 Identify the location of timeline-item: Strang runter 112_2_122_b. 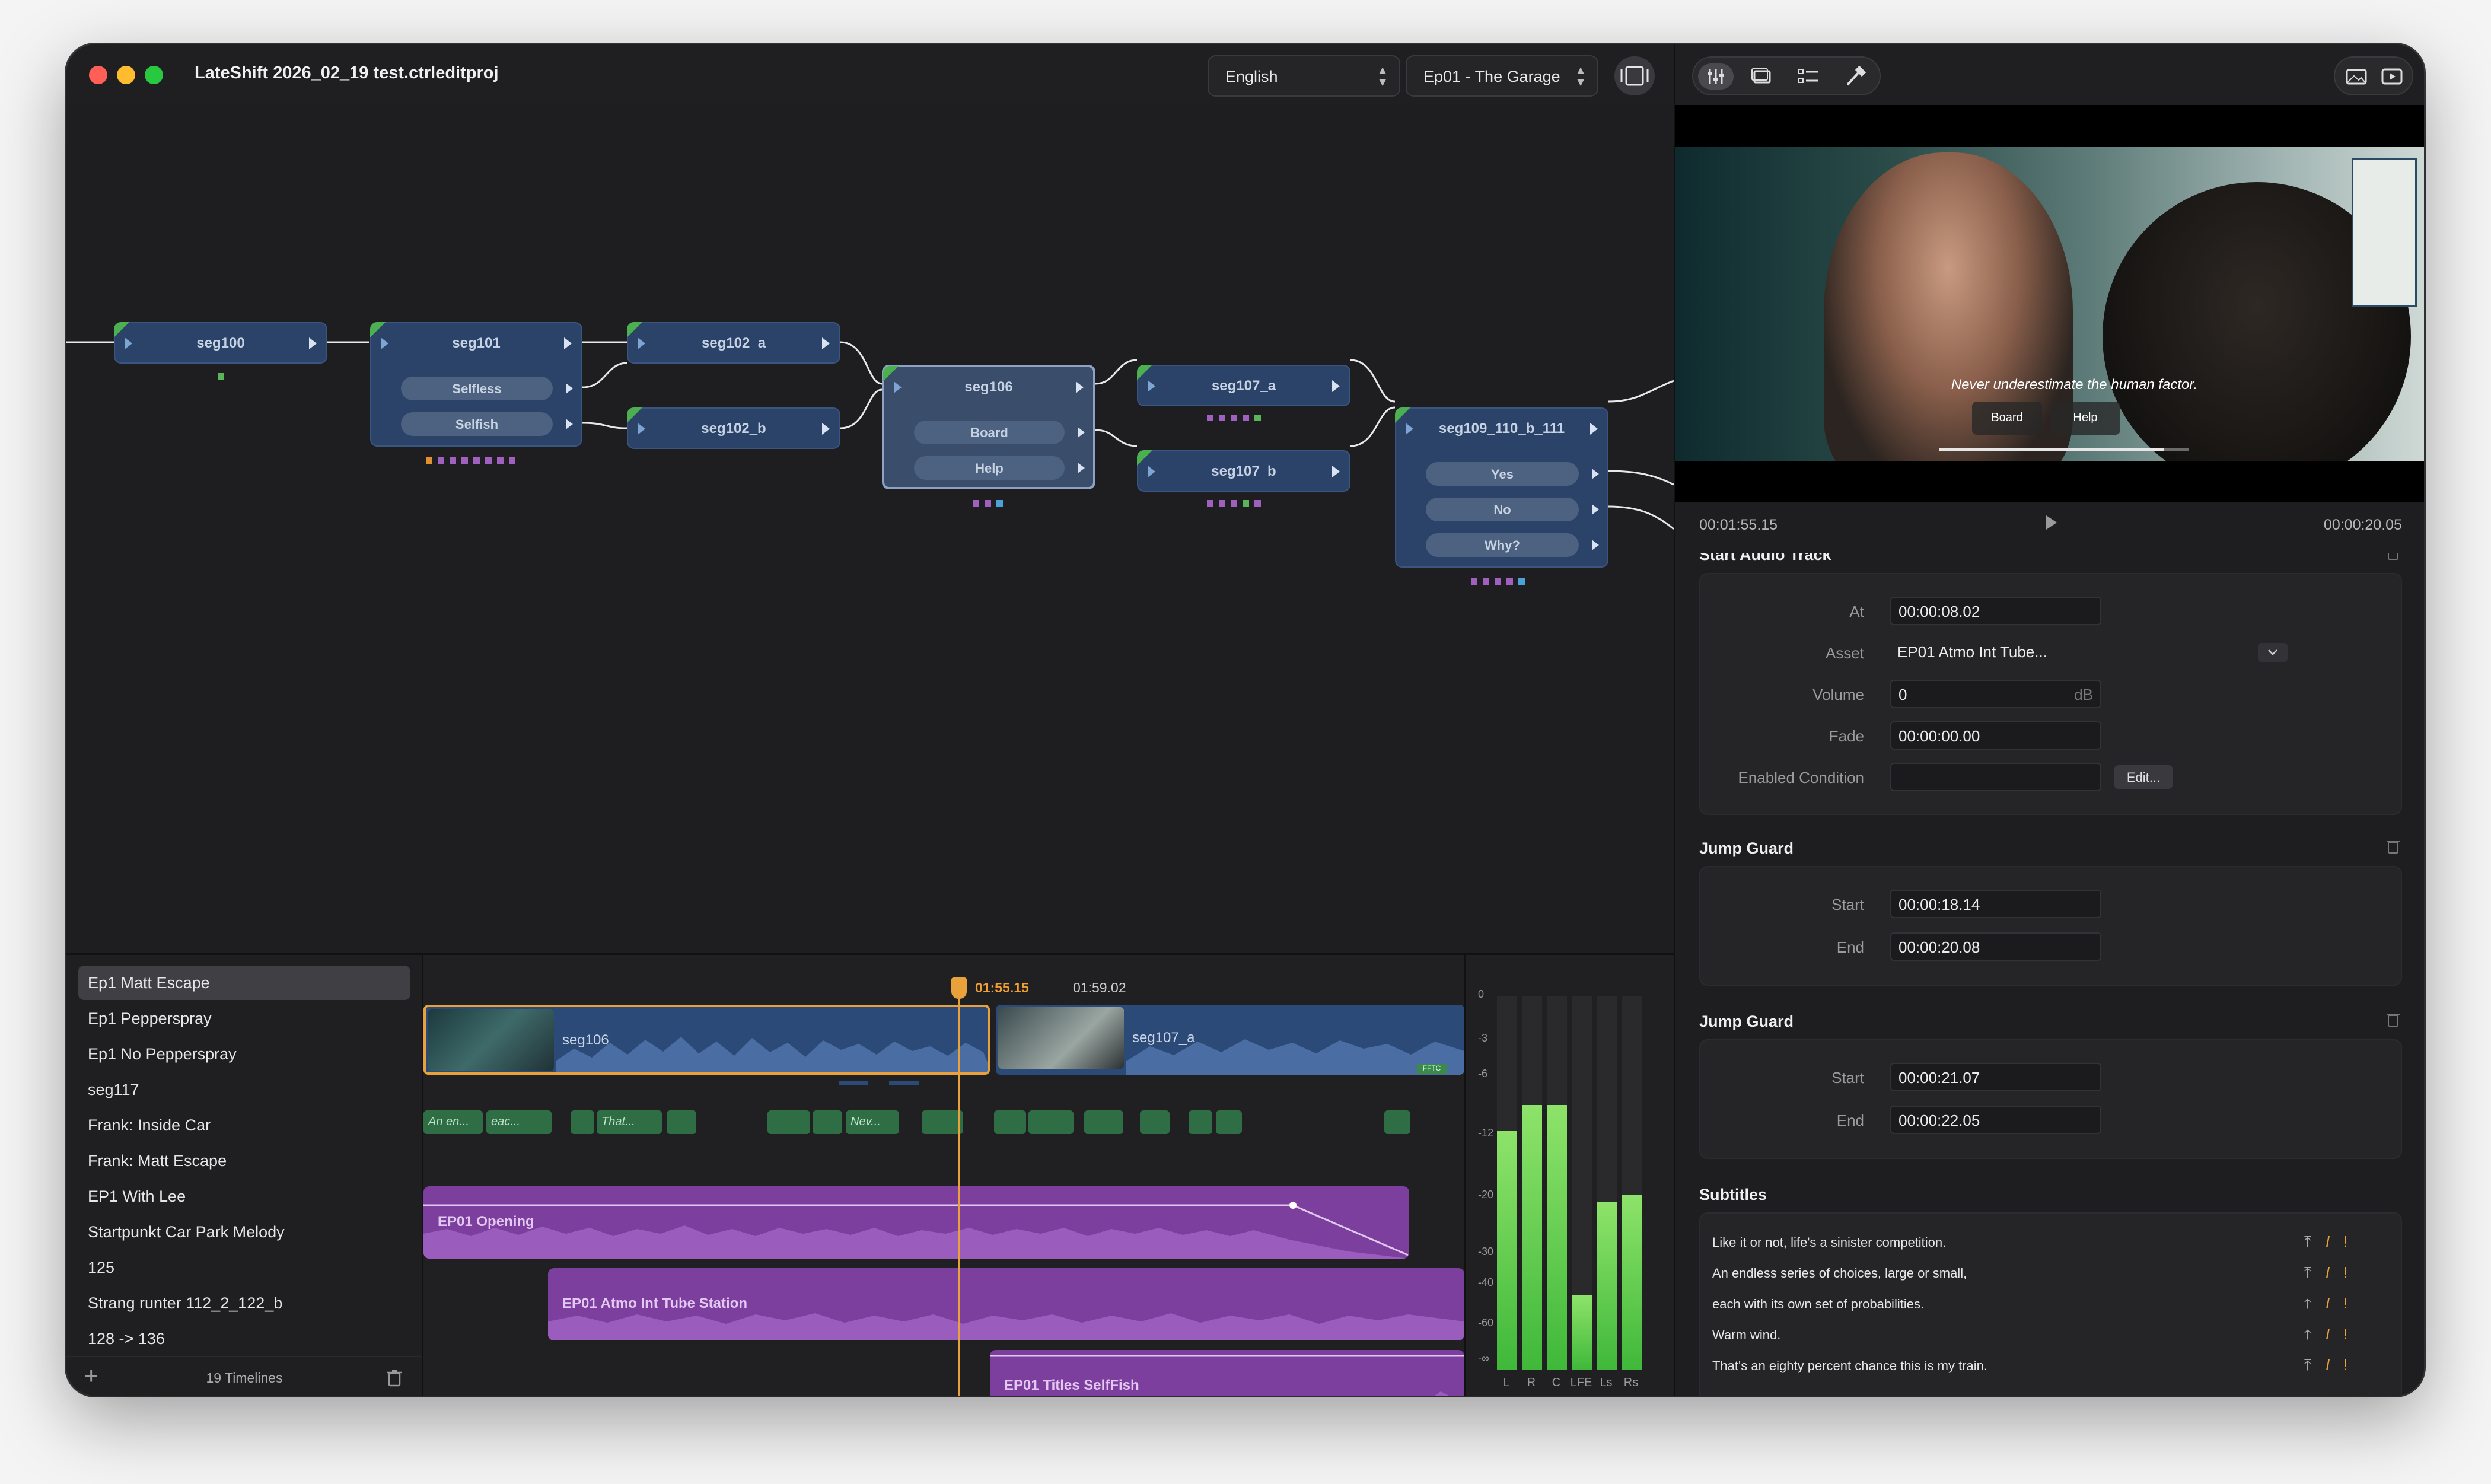
(244, 1303).